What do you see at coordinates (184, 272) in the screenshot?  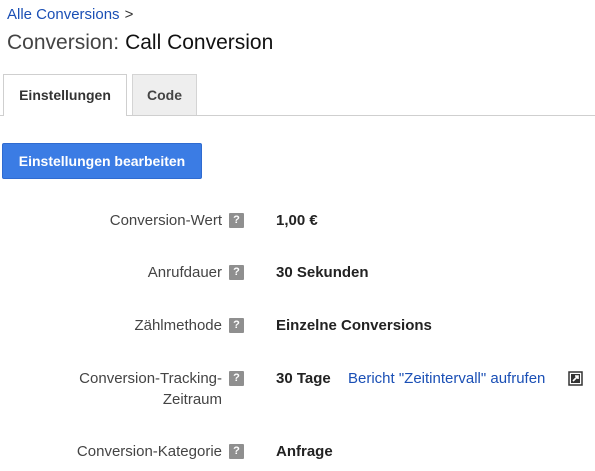 I see `setting-label-call-duration: Anrufdauer` at bounding box center [184, 272].